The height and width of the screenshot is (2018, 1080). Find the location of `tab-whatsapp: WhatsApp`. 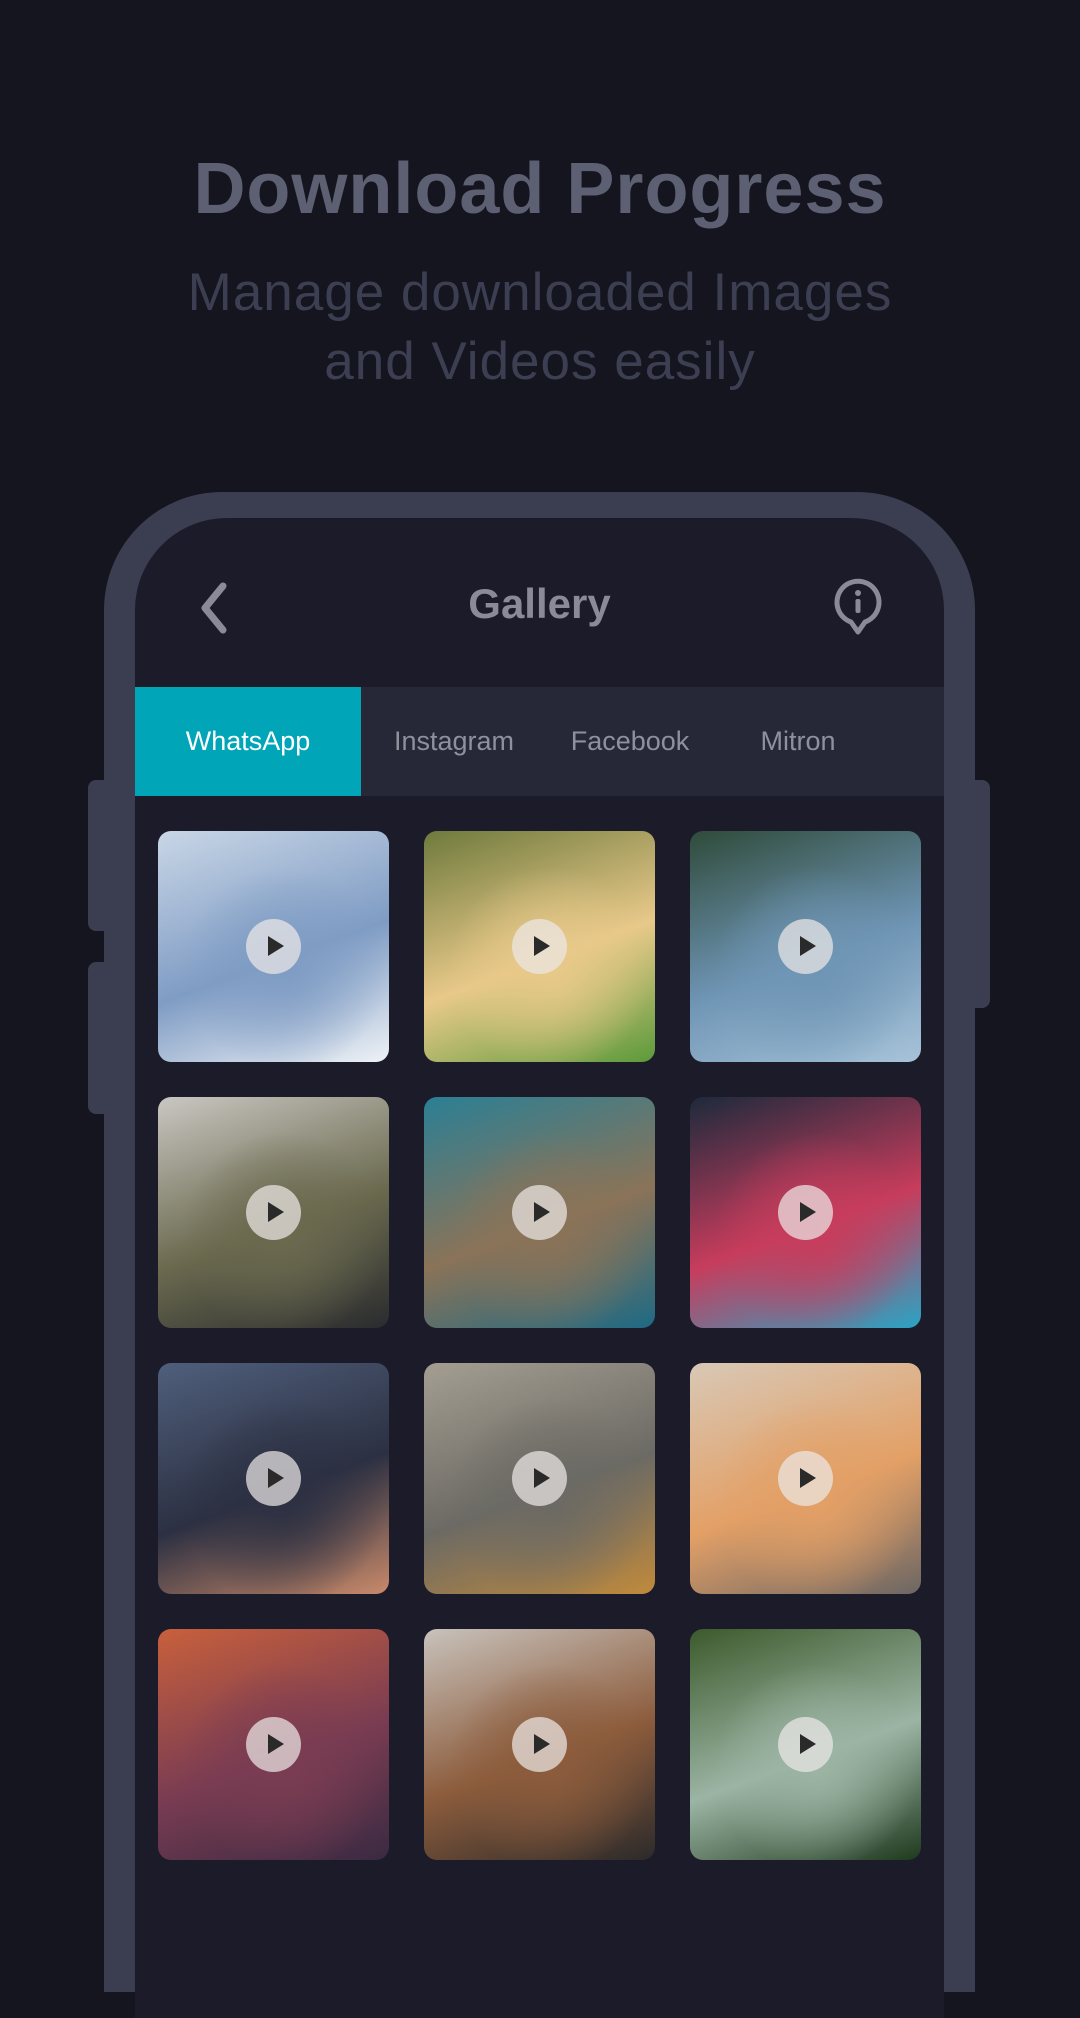

tab-whatsapp: WhatsApp is located at coordinates (248, 741).